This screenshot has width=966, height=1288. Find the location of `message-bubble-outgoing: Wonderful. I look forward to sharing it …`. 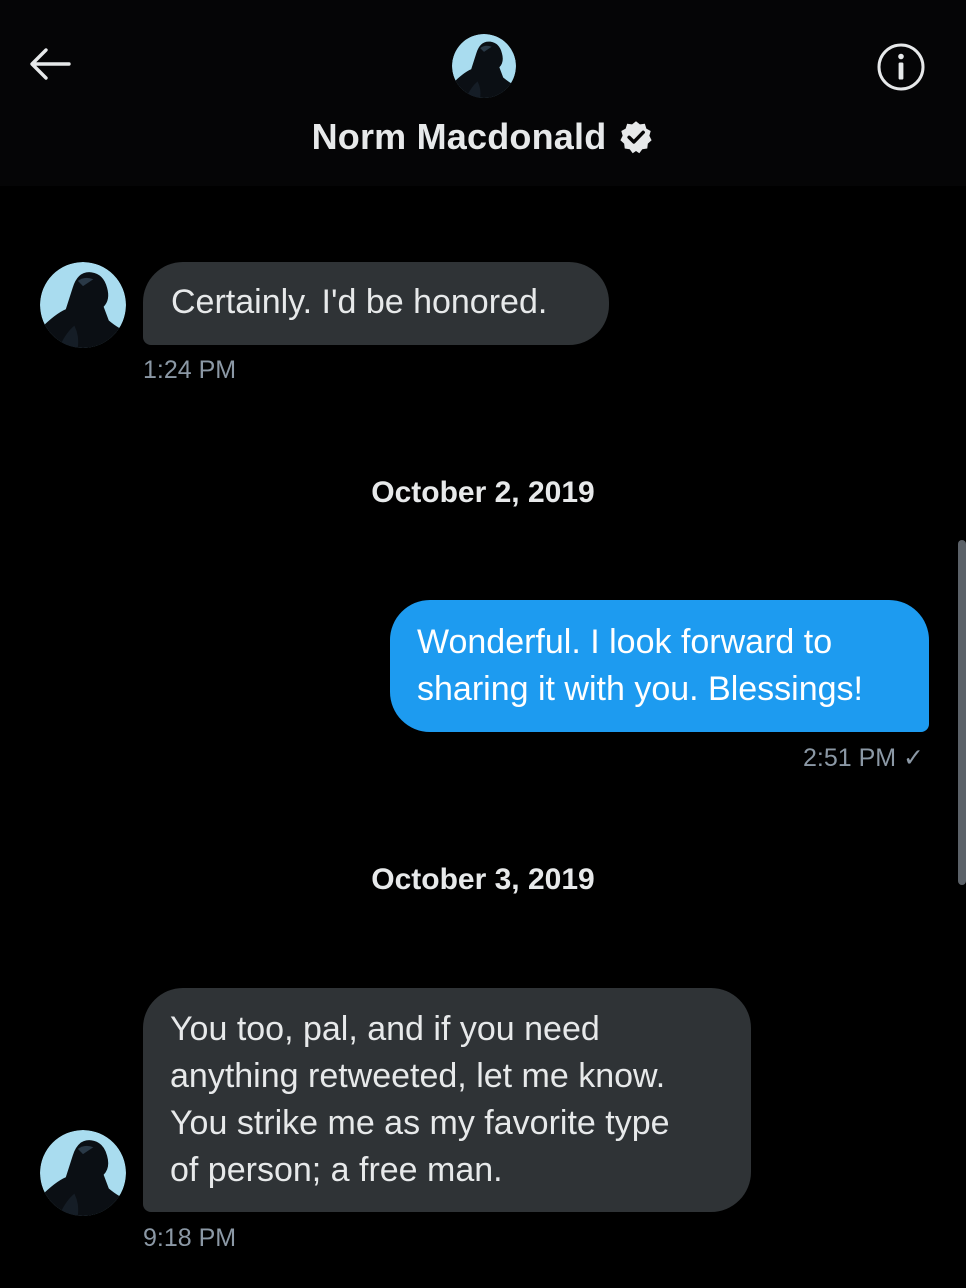

message-bubble-outgoing: Wonderful. I look forward to sharing it … is located at coordinates (659, 666).